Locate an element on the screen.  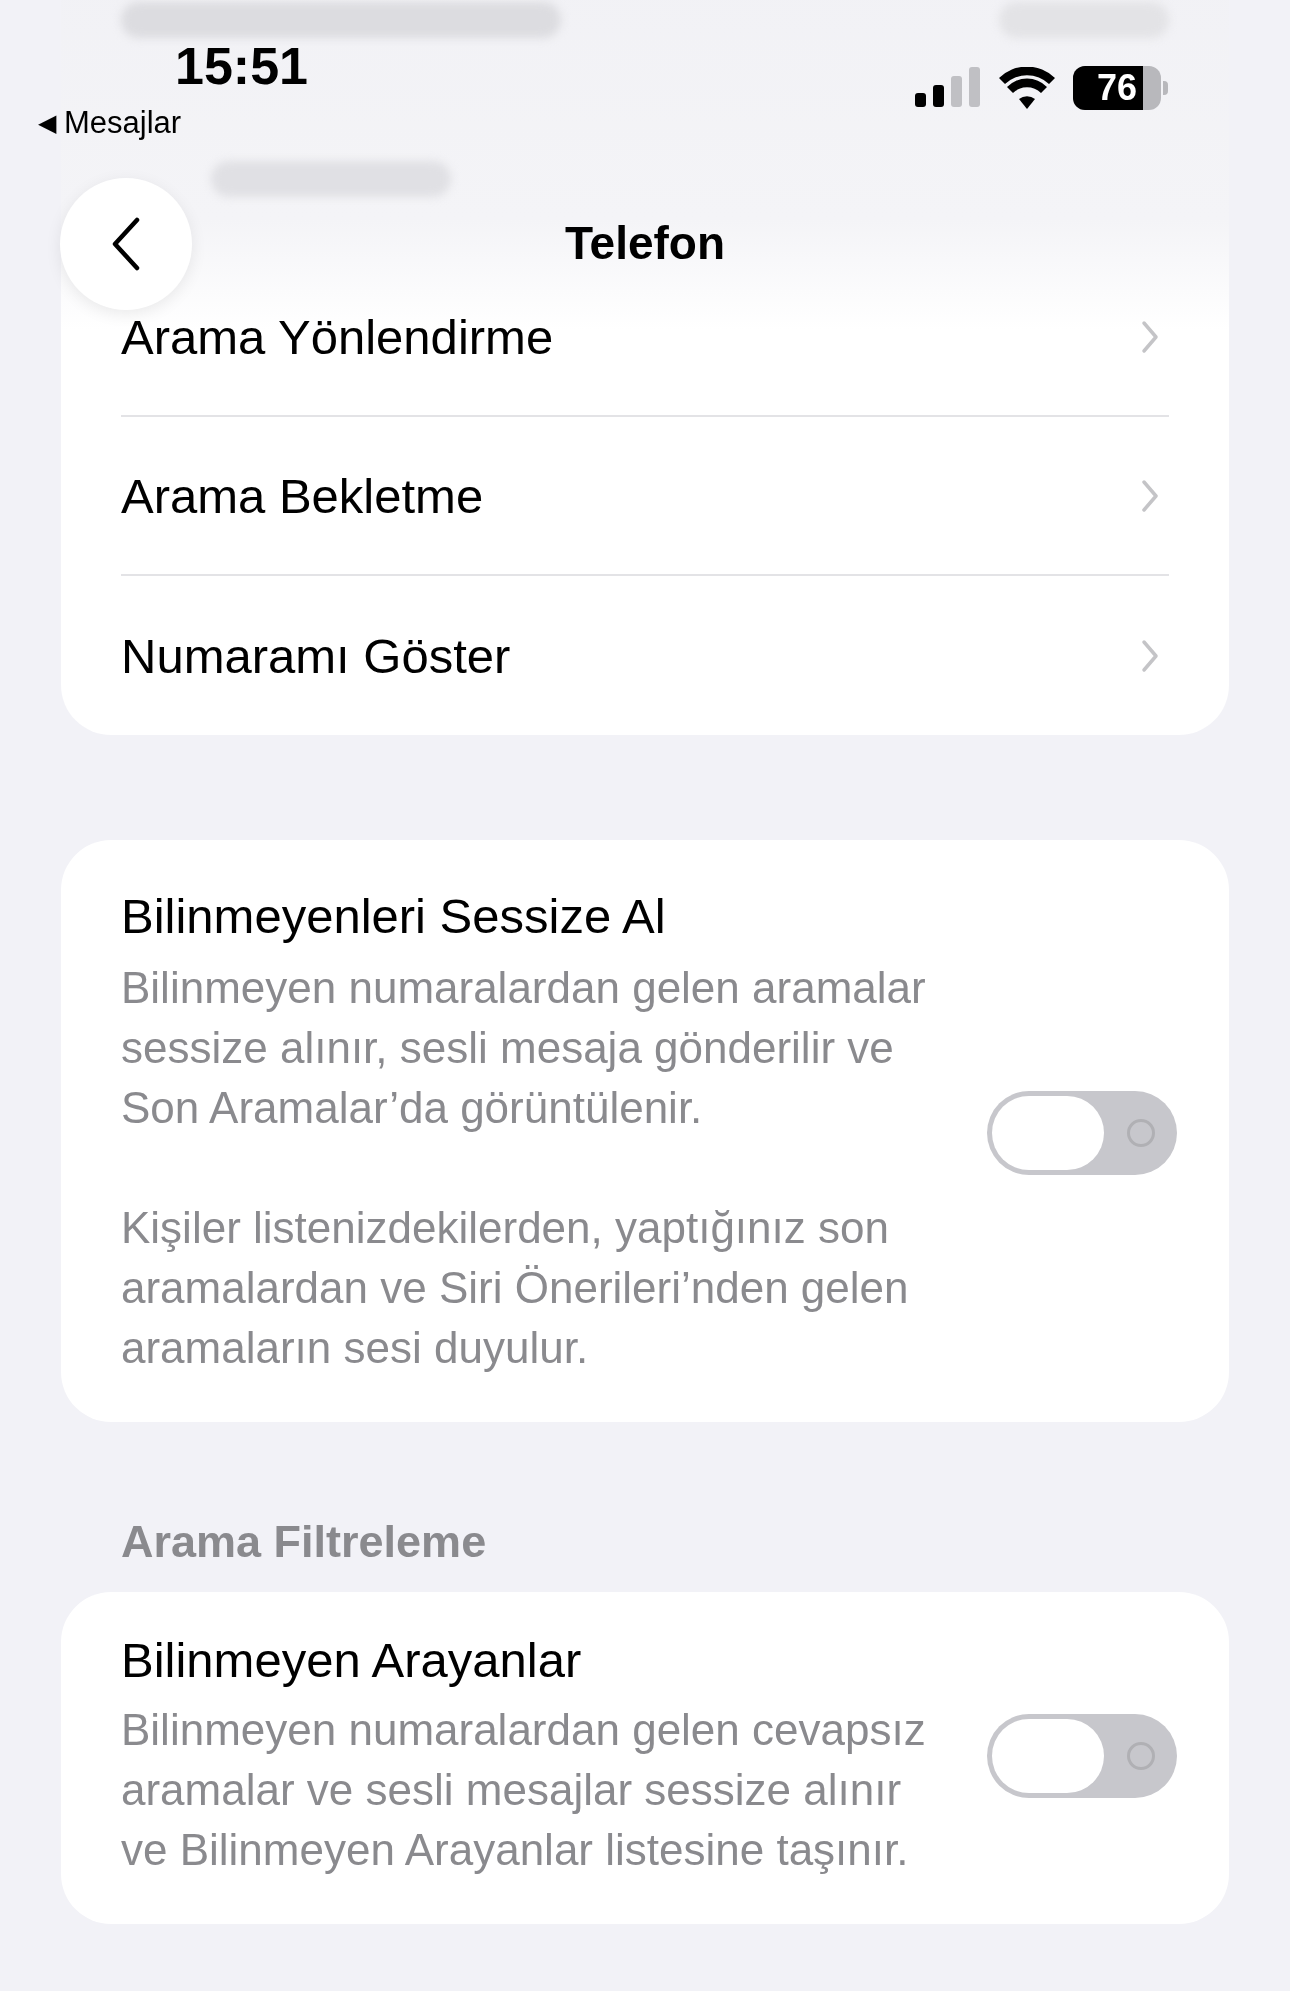
setting-description: Bilinmeyen numaralardan gelen cevapsız aramalar ve sesli mesajlar sessize alınır ve Bilinmeyen Arayanlar listesine taşınır. is located at coordinates (524, 1790).